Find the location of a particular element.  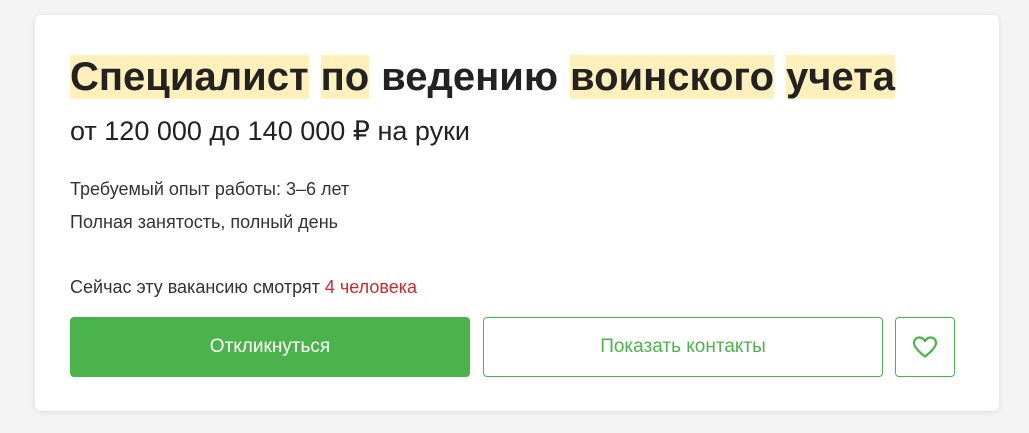

heart-icon is located at coordinates (925, 347).